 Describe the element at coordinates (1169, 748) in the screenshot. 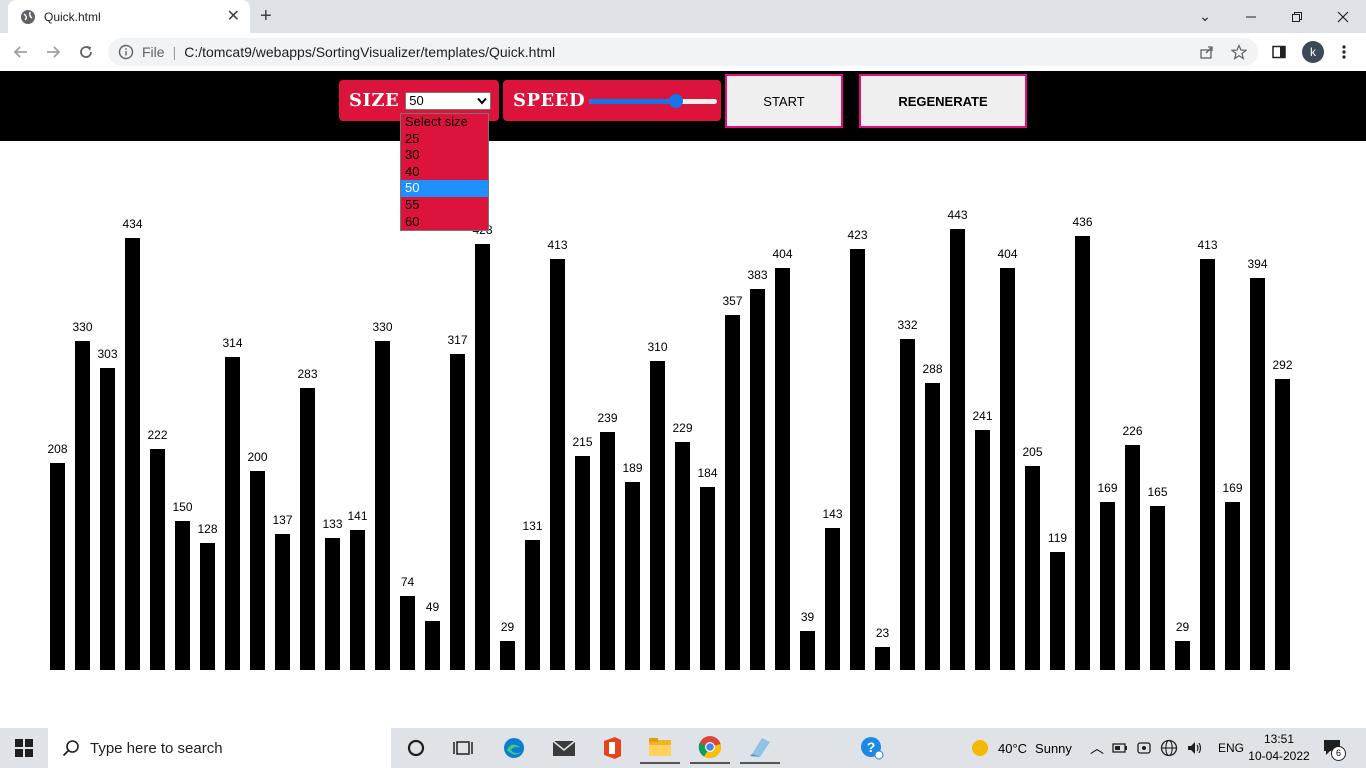

I see `network-globe-icon` at that location.